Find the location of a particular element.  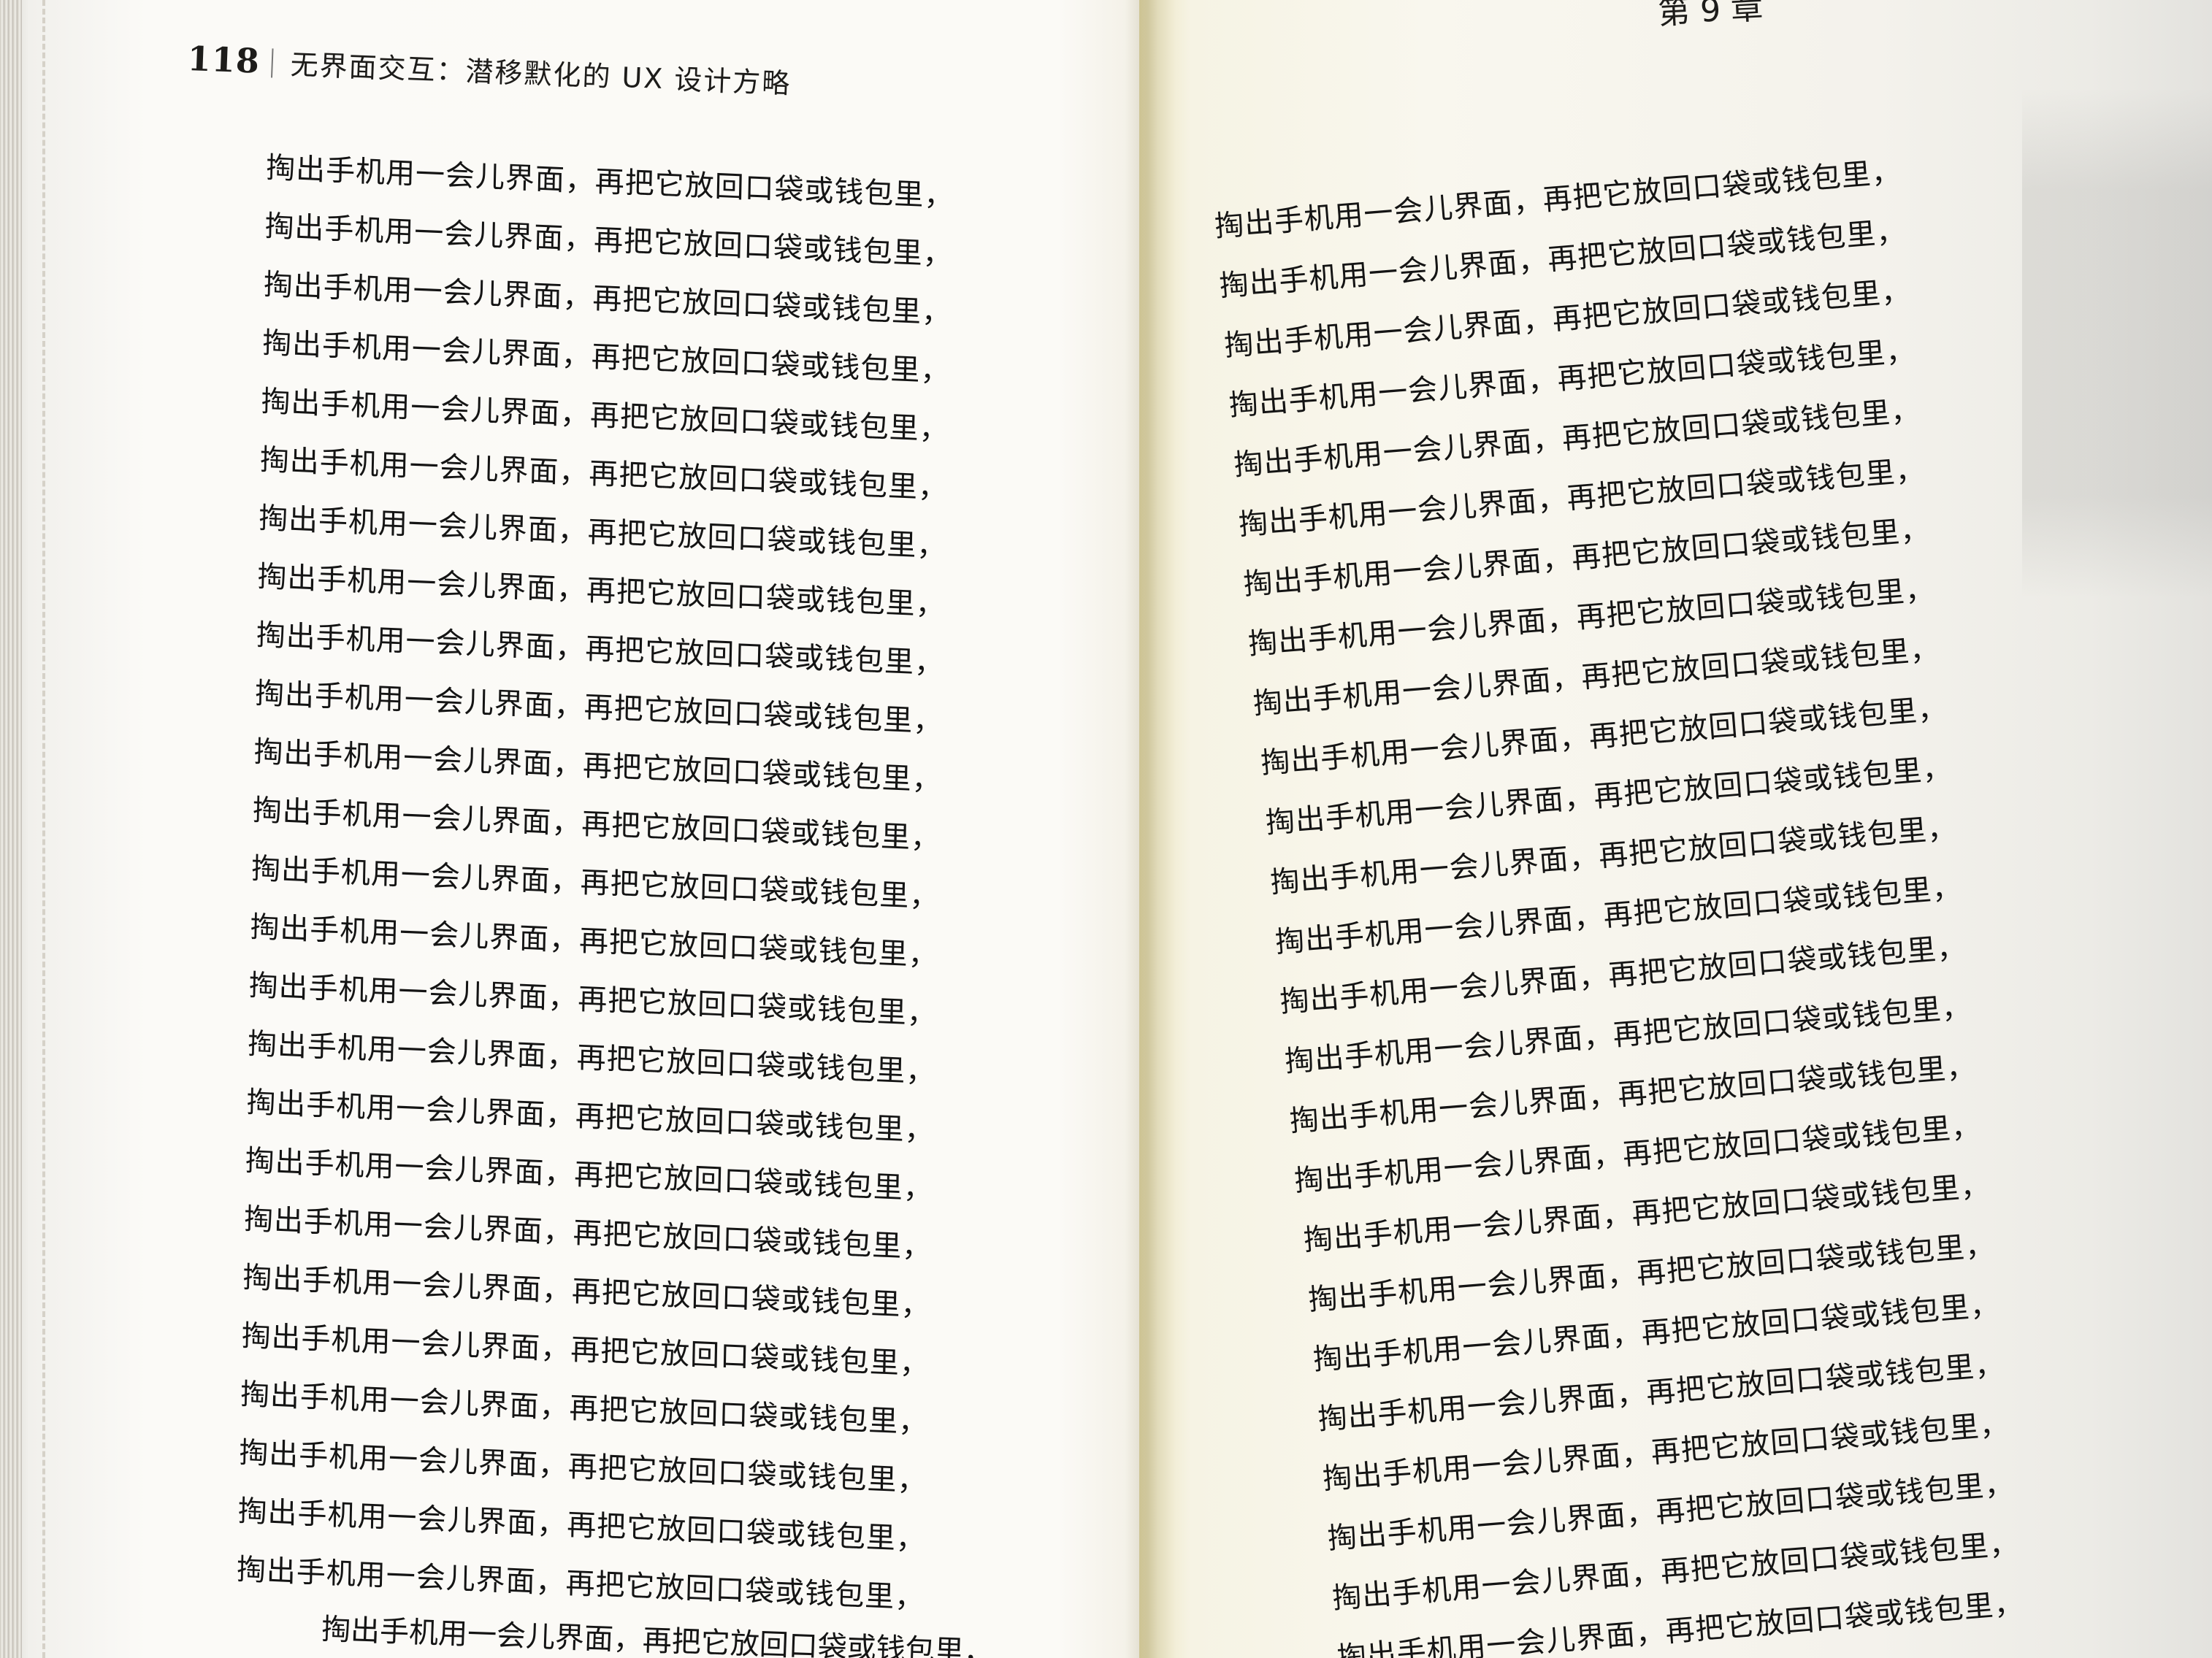

page-number: 118 is located at coordinates (223, 59).